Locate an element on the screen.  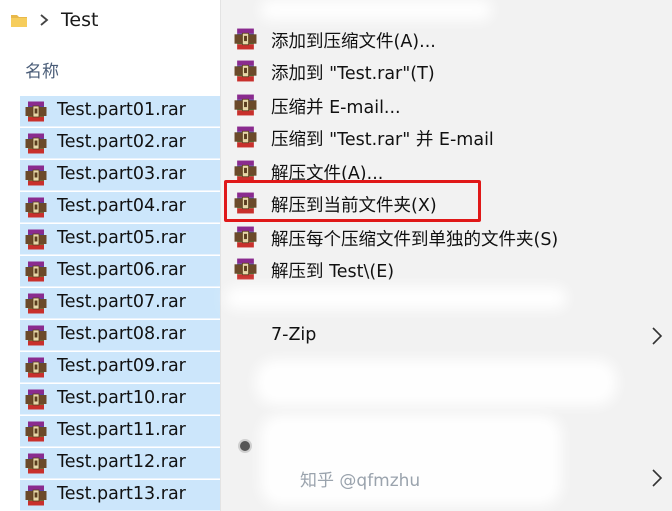
radio-indicator-icon is located at coordinates (245, 446).